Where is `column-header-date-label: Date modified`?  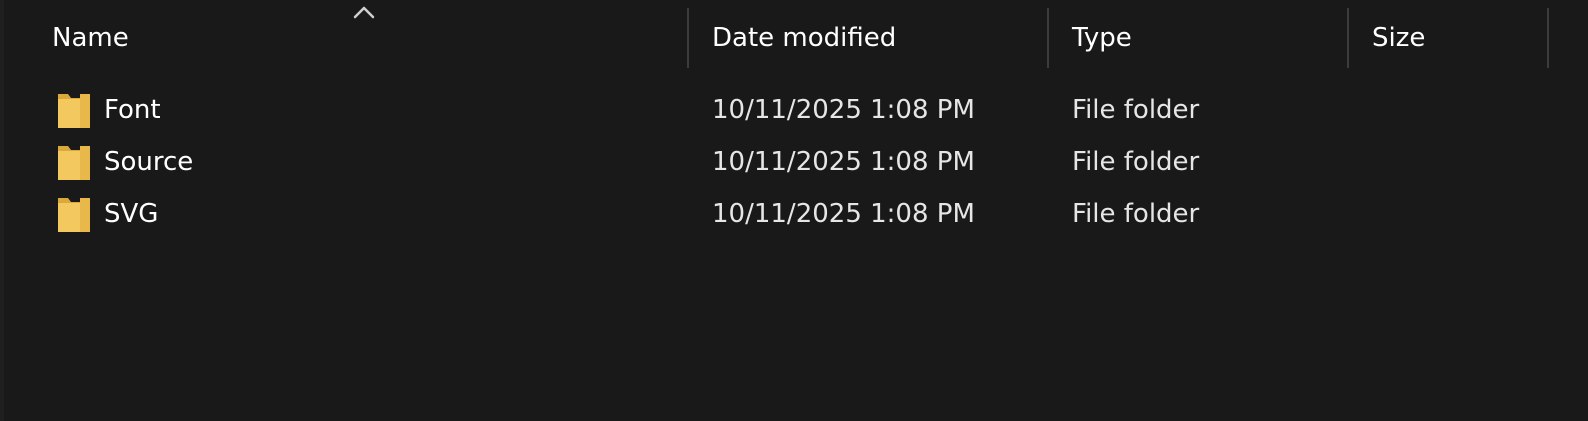
column-header-date-label: Date modified is located at coordinates (804, 38).